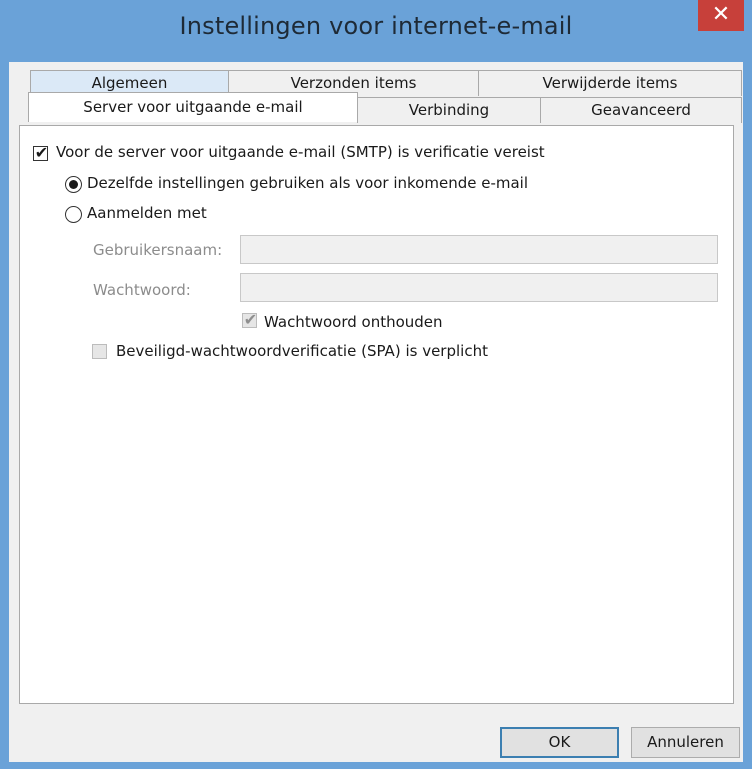 Image resolution: width=752 pixels, height=769 pixels. I want to click on cancel-button: Annuleren, so click(685, 742).